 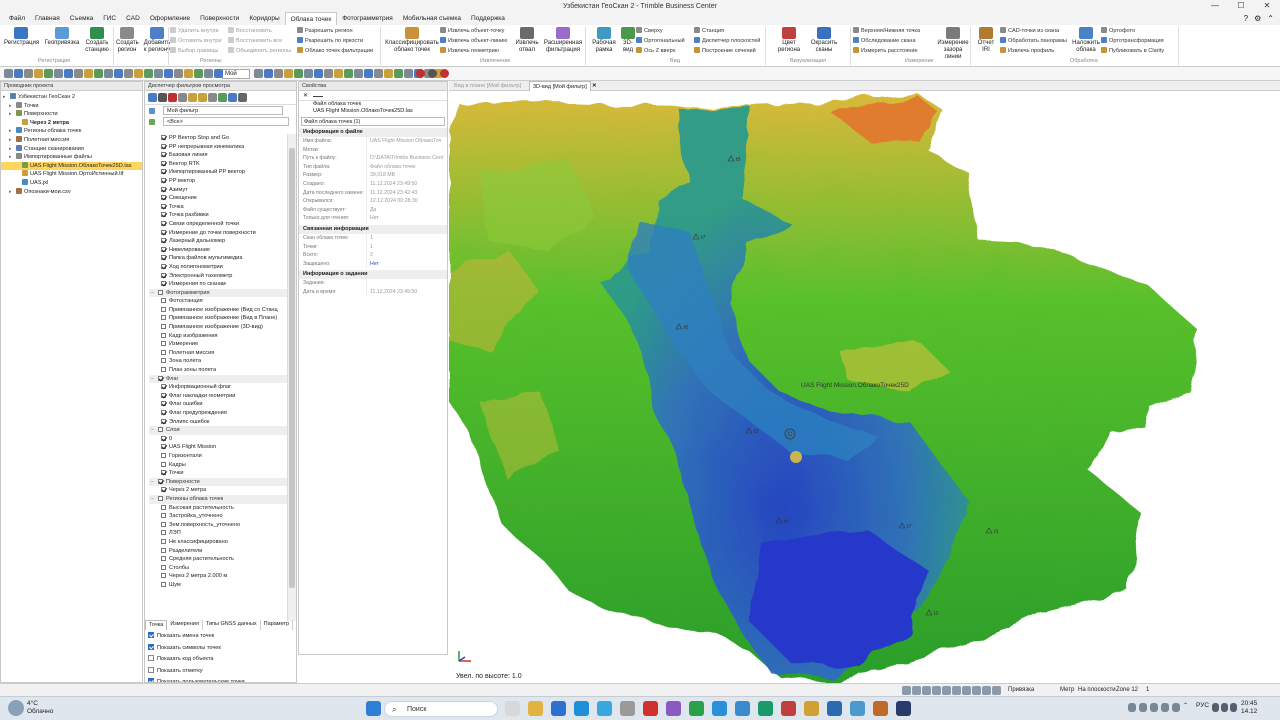 I want to click on filter-row: Через 2 метра, so click(x=218, y=490).